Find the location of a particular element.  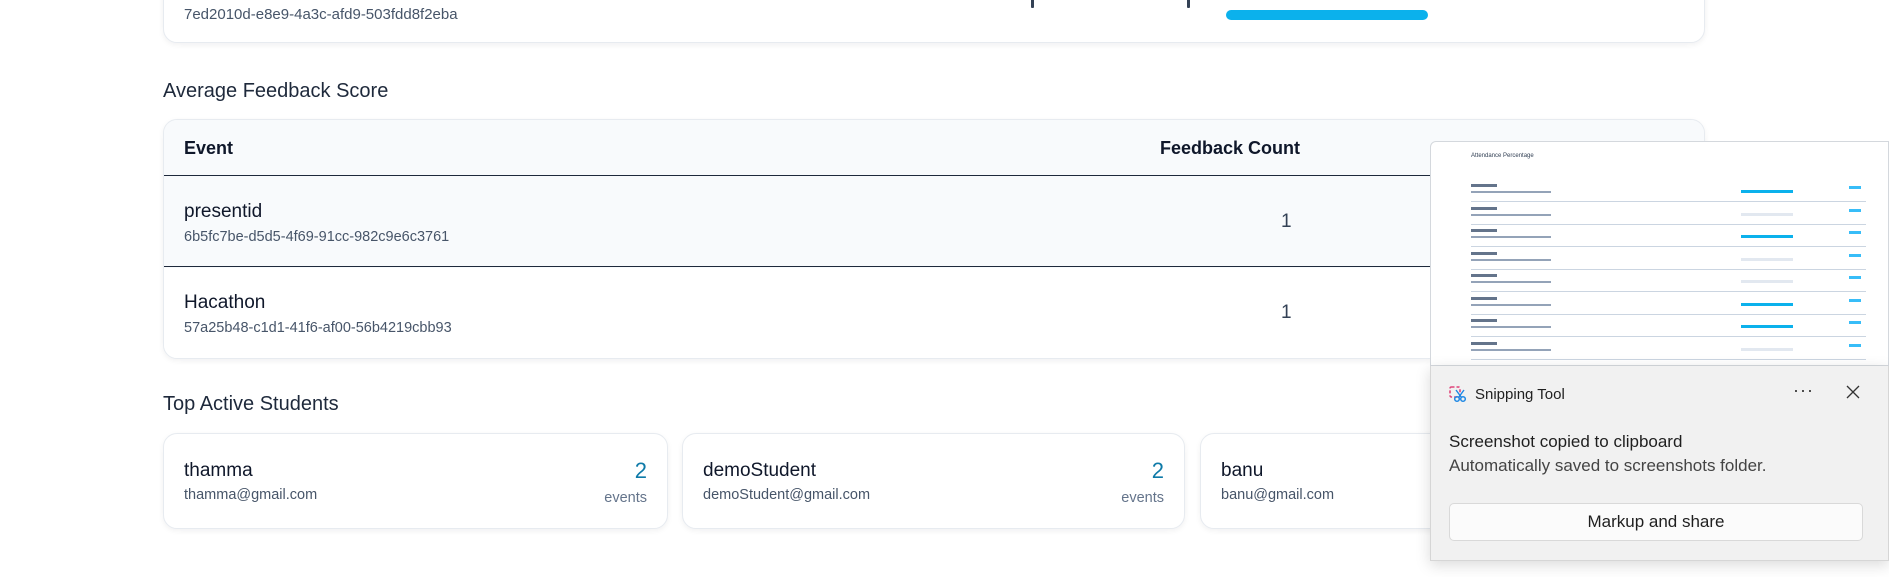

app-name: Snipping Tool is located at coordinates (1520, 394).